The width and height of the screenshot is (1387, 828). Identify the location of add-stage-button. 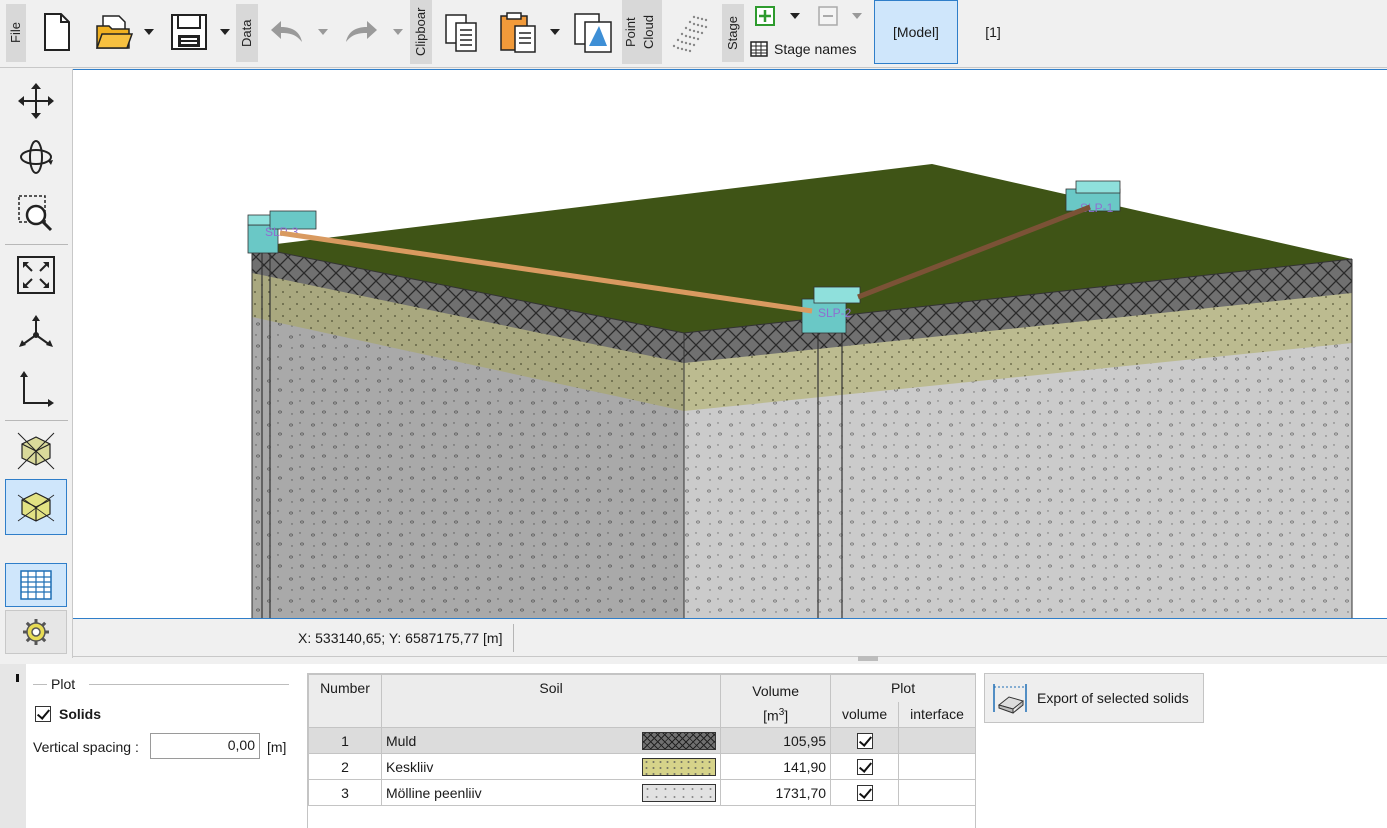
(765, 16).